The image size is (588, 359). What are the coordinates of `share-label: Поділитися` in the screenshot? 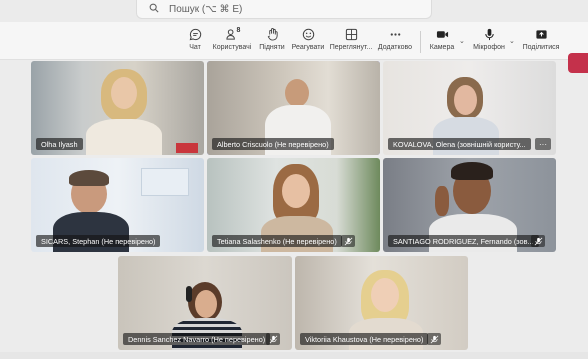 It's located at (541, 47).